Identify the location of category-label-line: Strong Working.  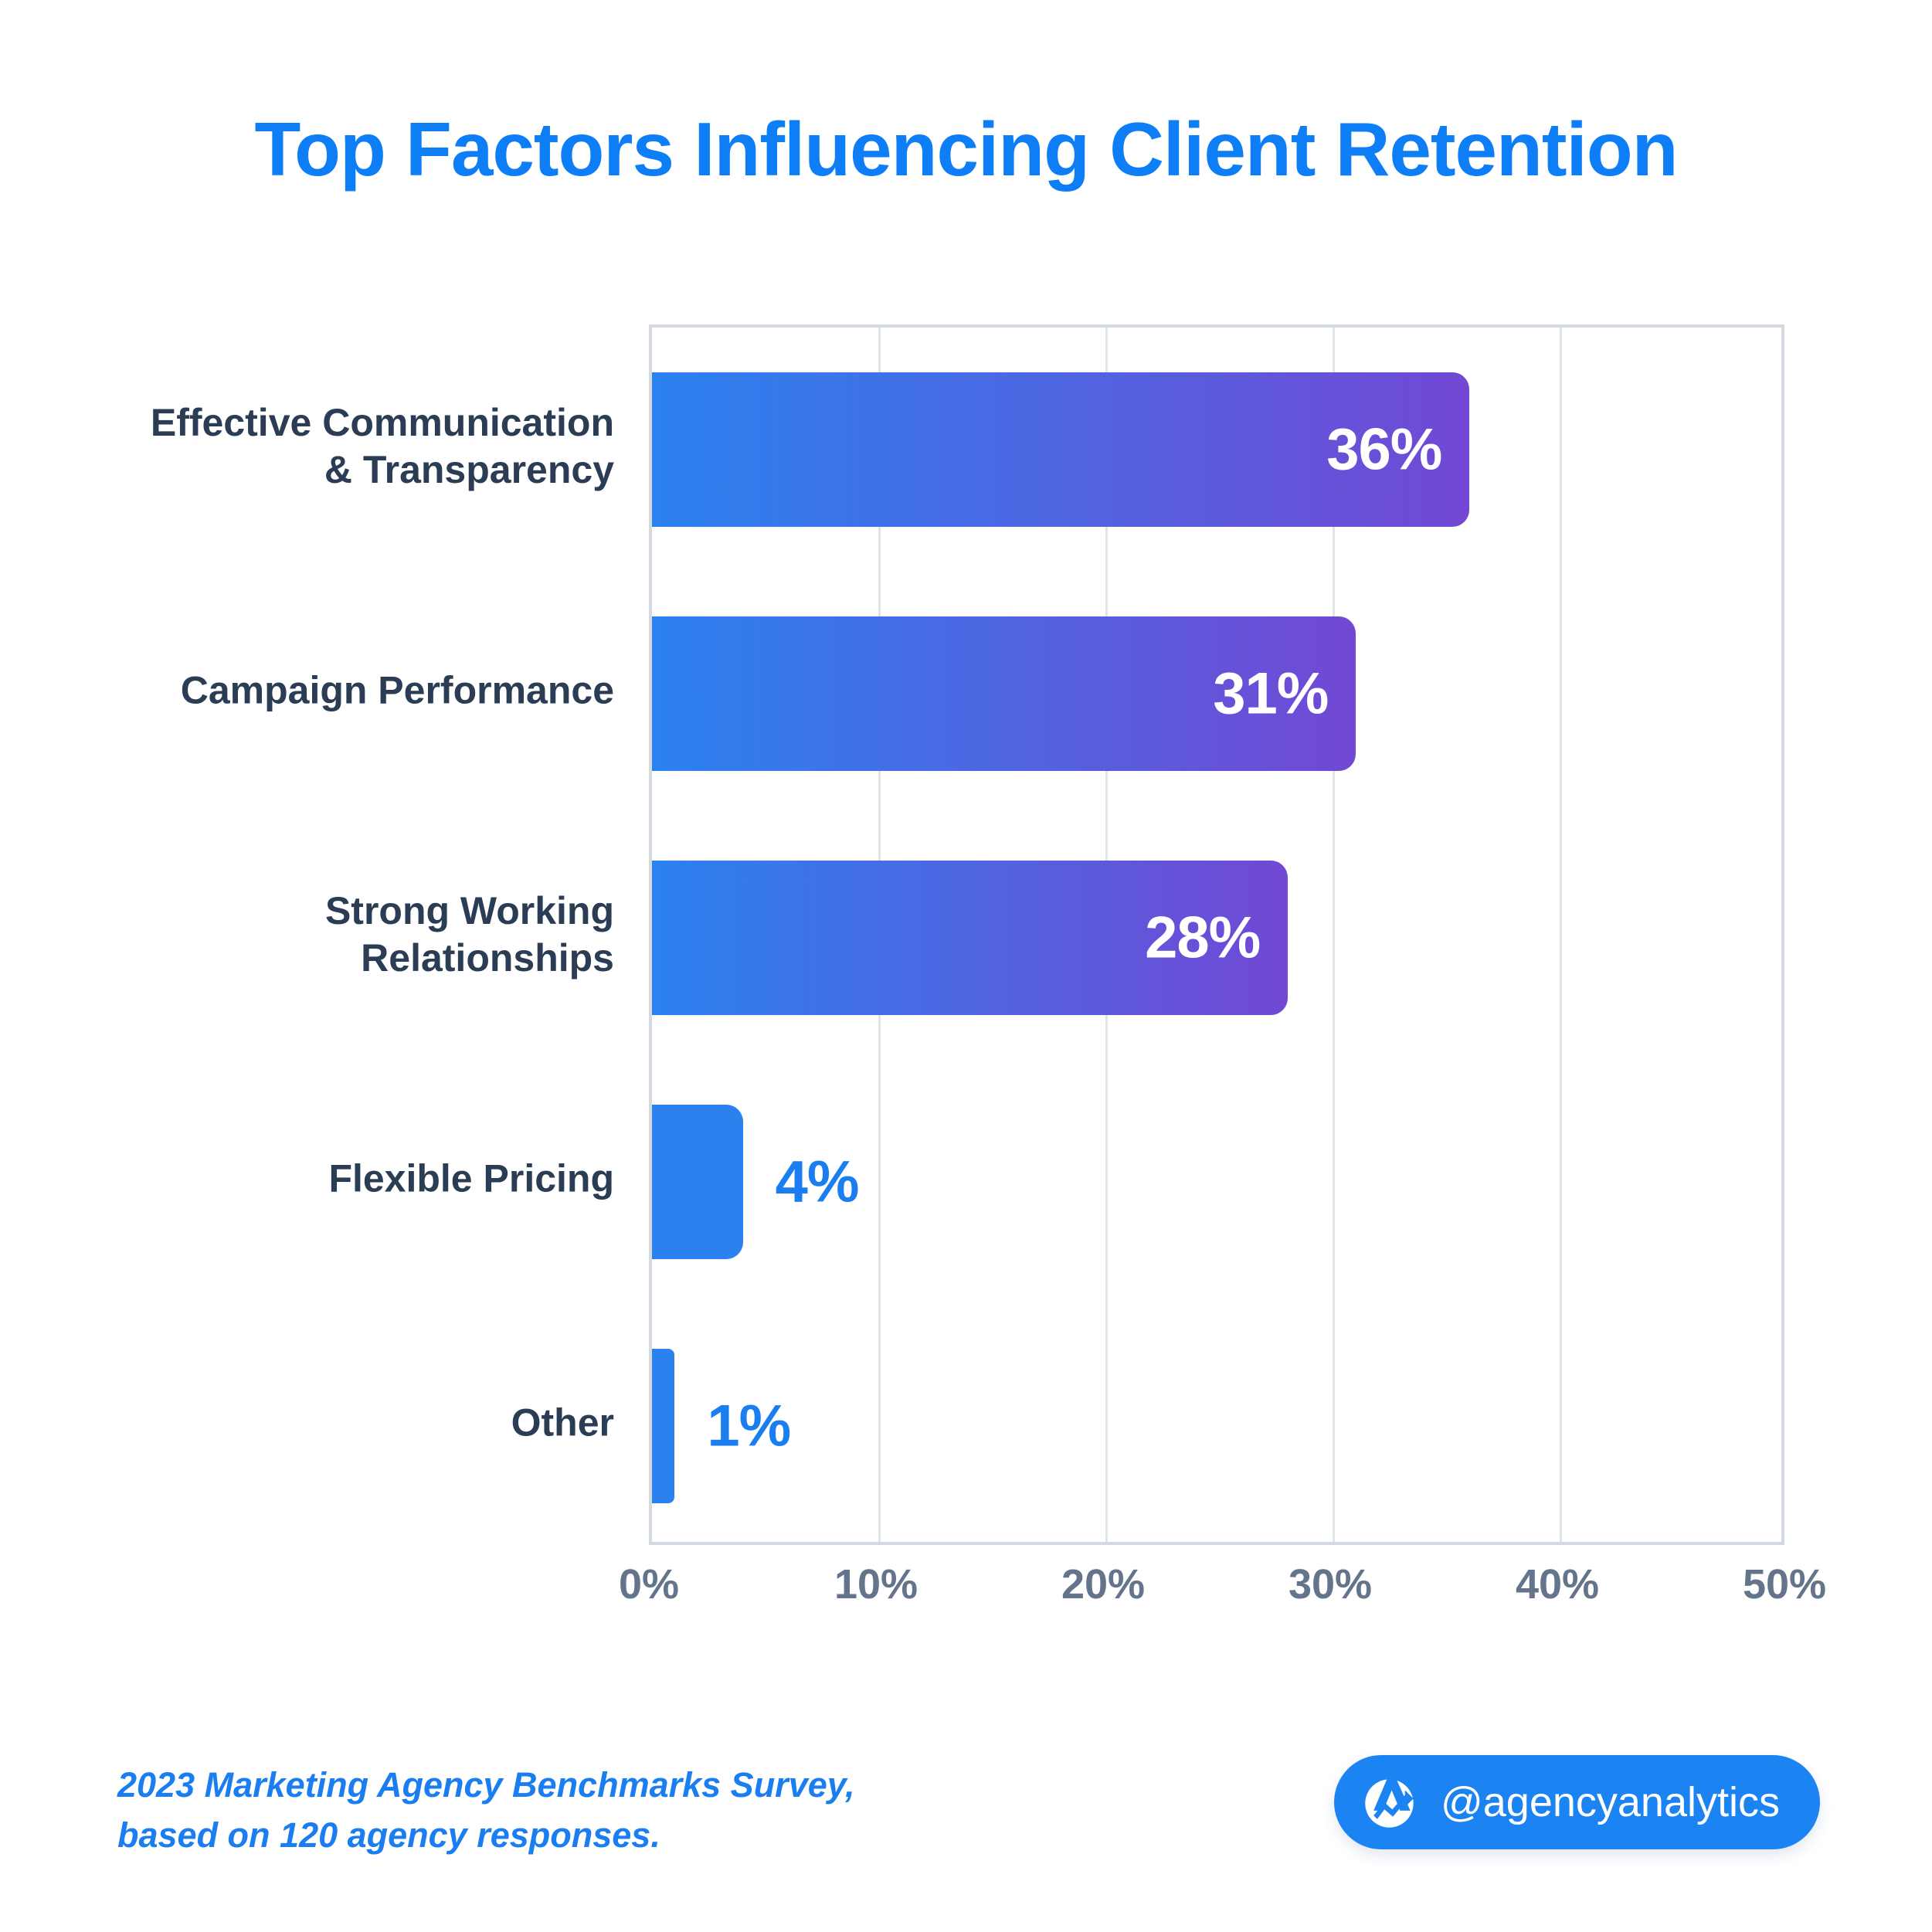
(469, 911).